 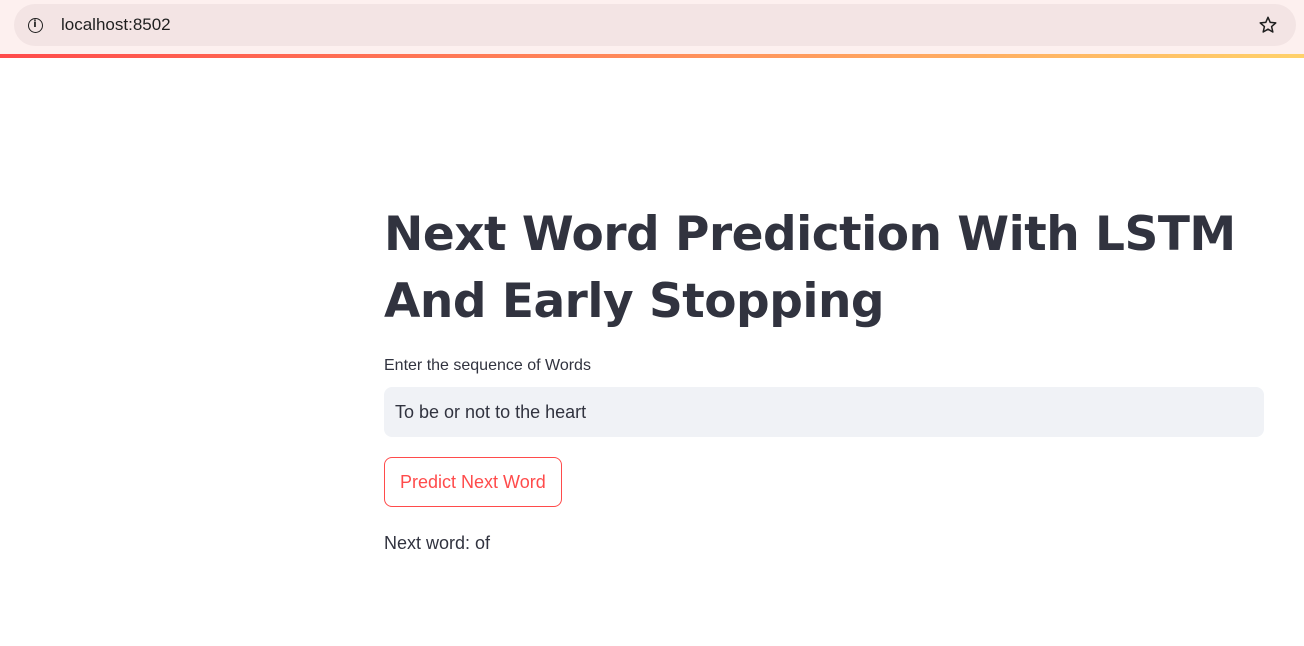 I want to click on info-icon: i, so click(x=35, y=25).